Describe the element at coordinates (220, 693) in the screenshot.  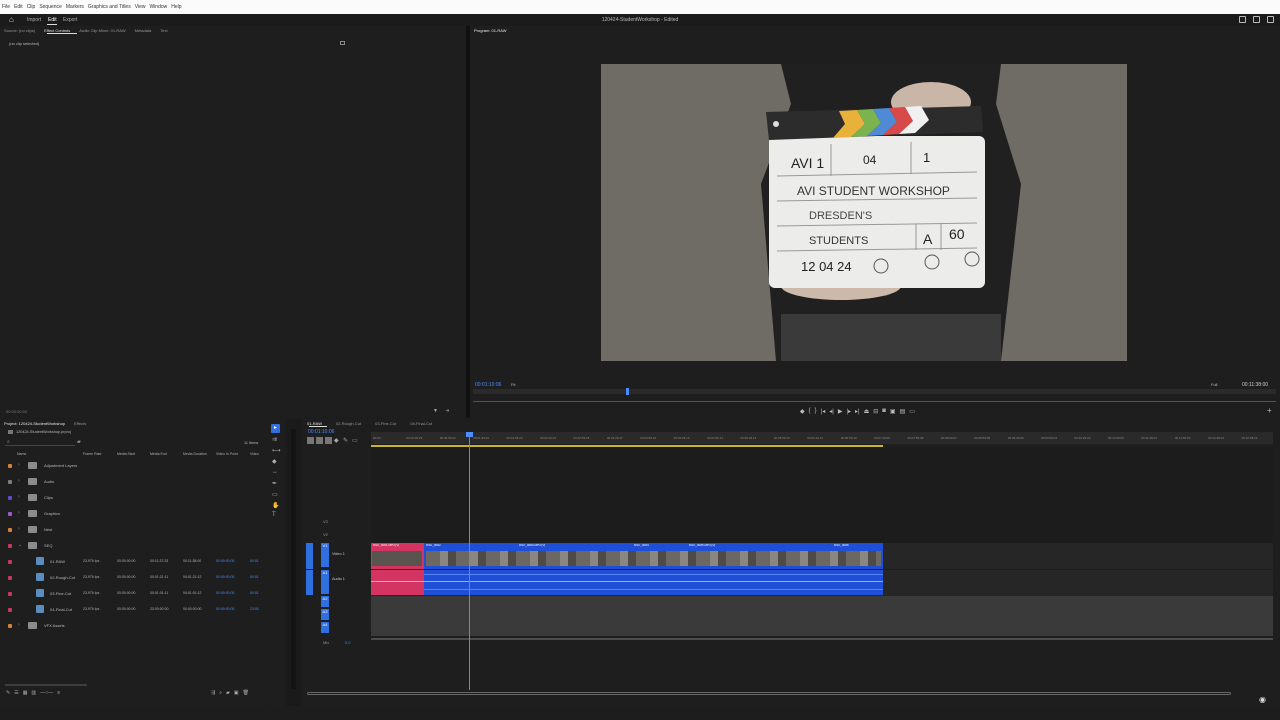
I see `find-icon: ⌕` at that location.